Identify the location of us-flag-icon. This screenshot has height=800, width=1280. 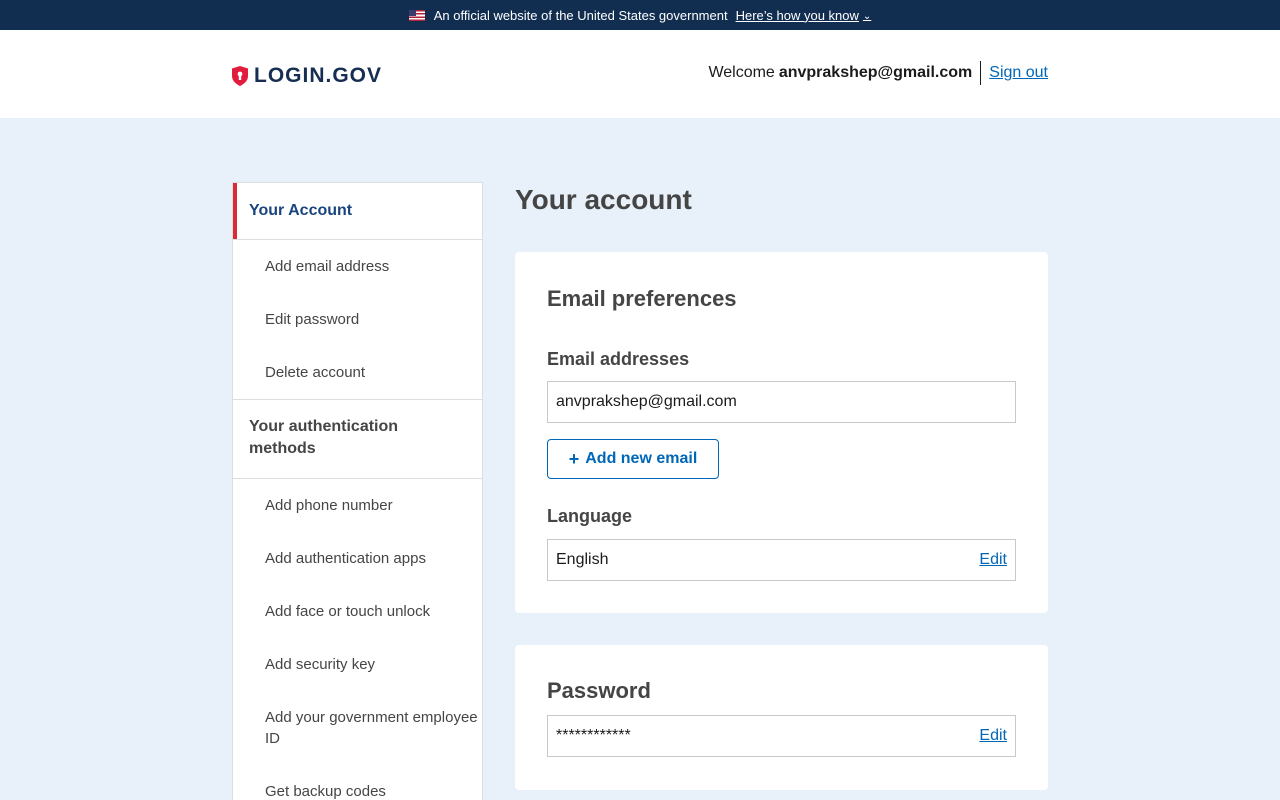
(416, 15).